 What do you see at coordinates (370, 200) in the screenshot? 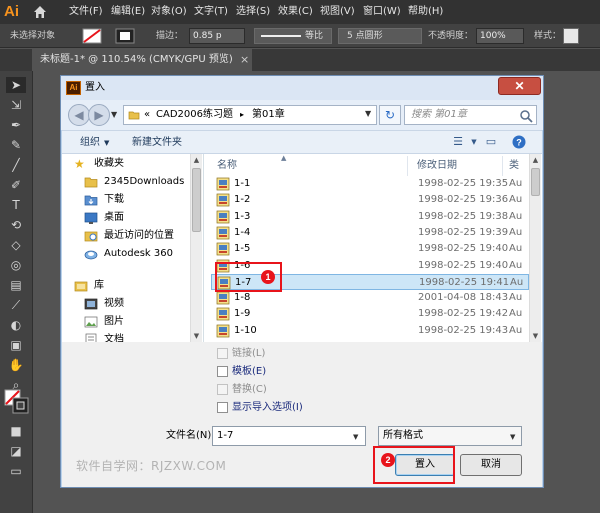
I see `file-row: 1-2 1998-02-25 19:36 Au` at bounding box center [370, 200].